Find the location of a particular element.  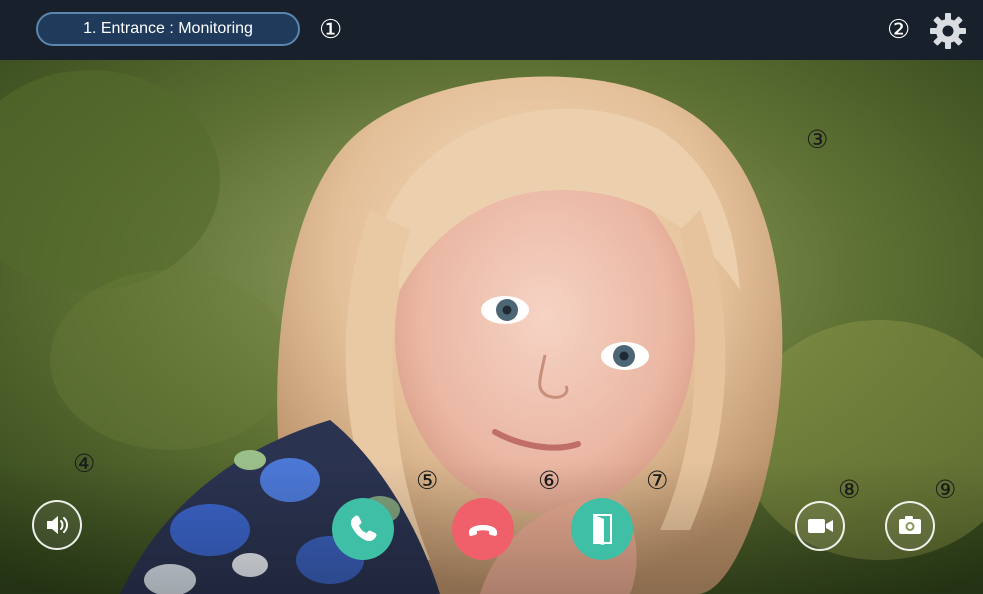

phone-hangup-icon is located at coordinates (483, 530).